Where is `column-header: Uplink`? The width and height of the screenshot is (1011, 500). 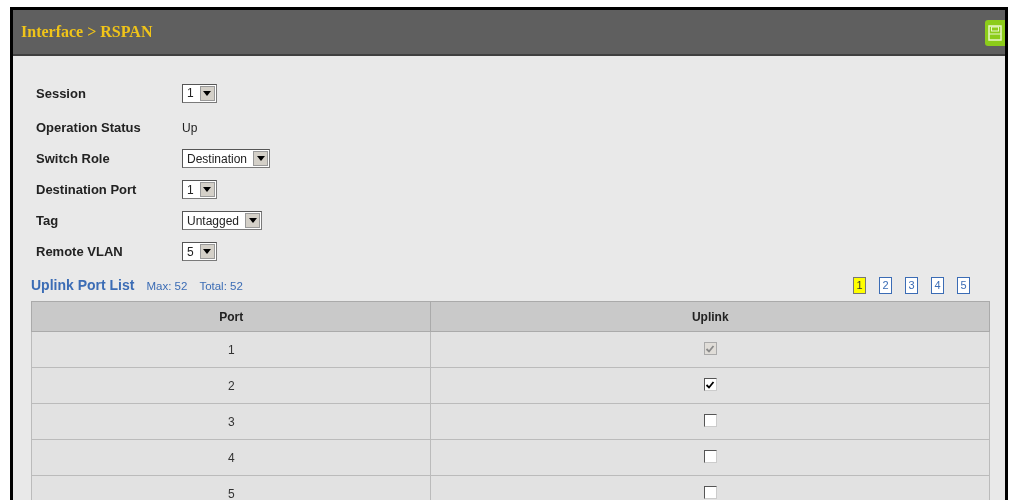 column-header: Uplink is located at coordinates (710, 316).